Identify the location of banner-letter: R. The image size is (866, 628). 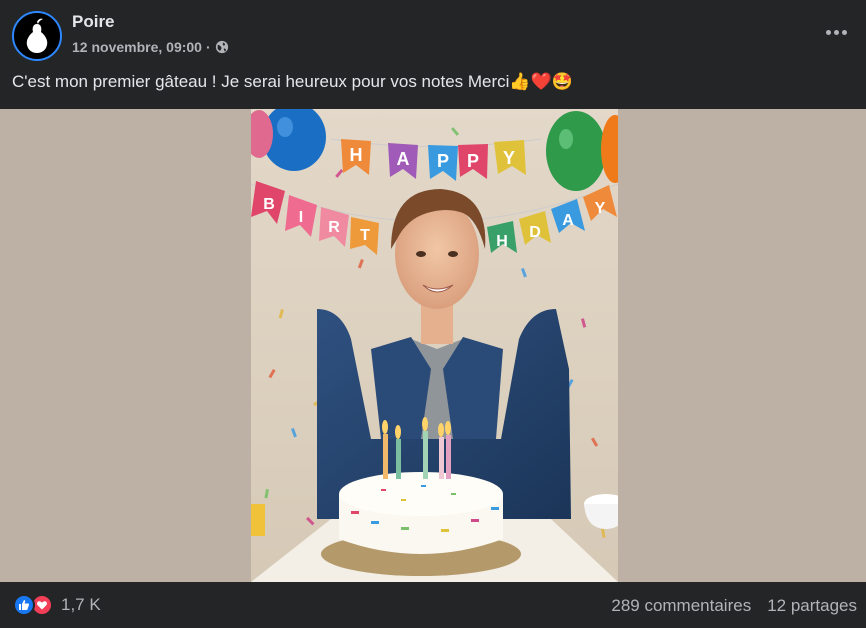
(334, 227).